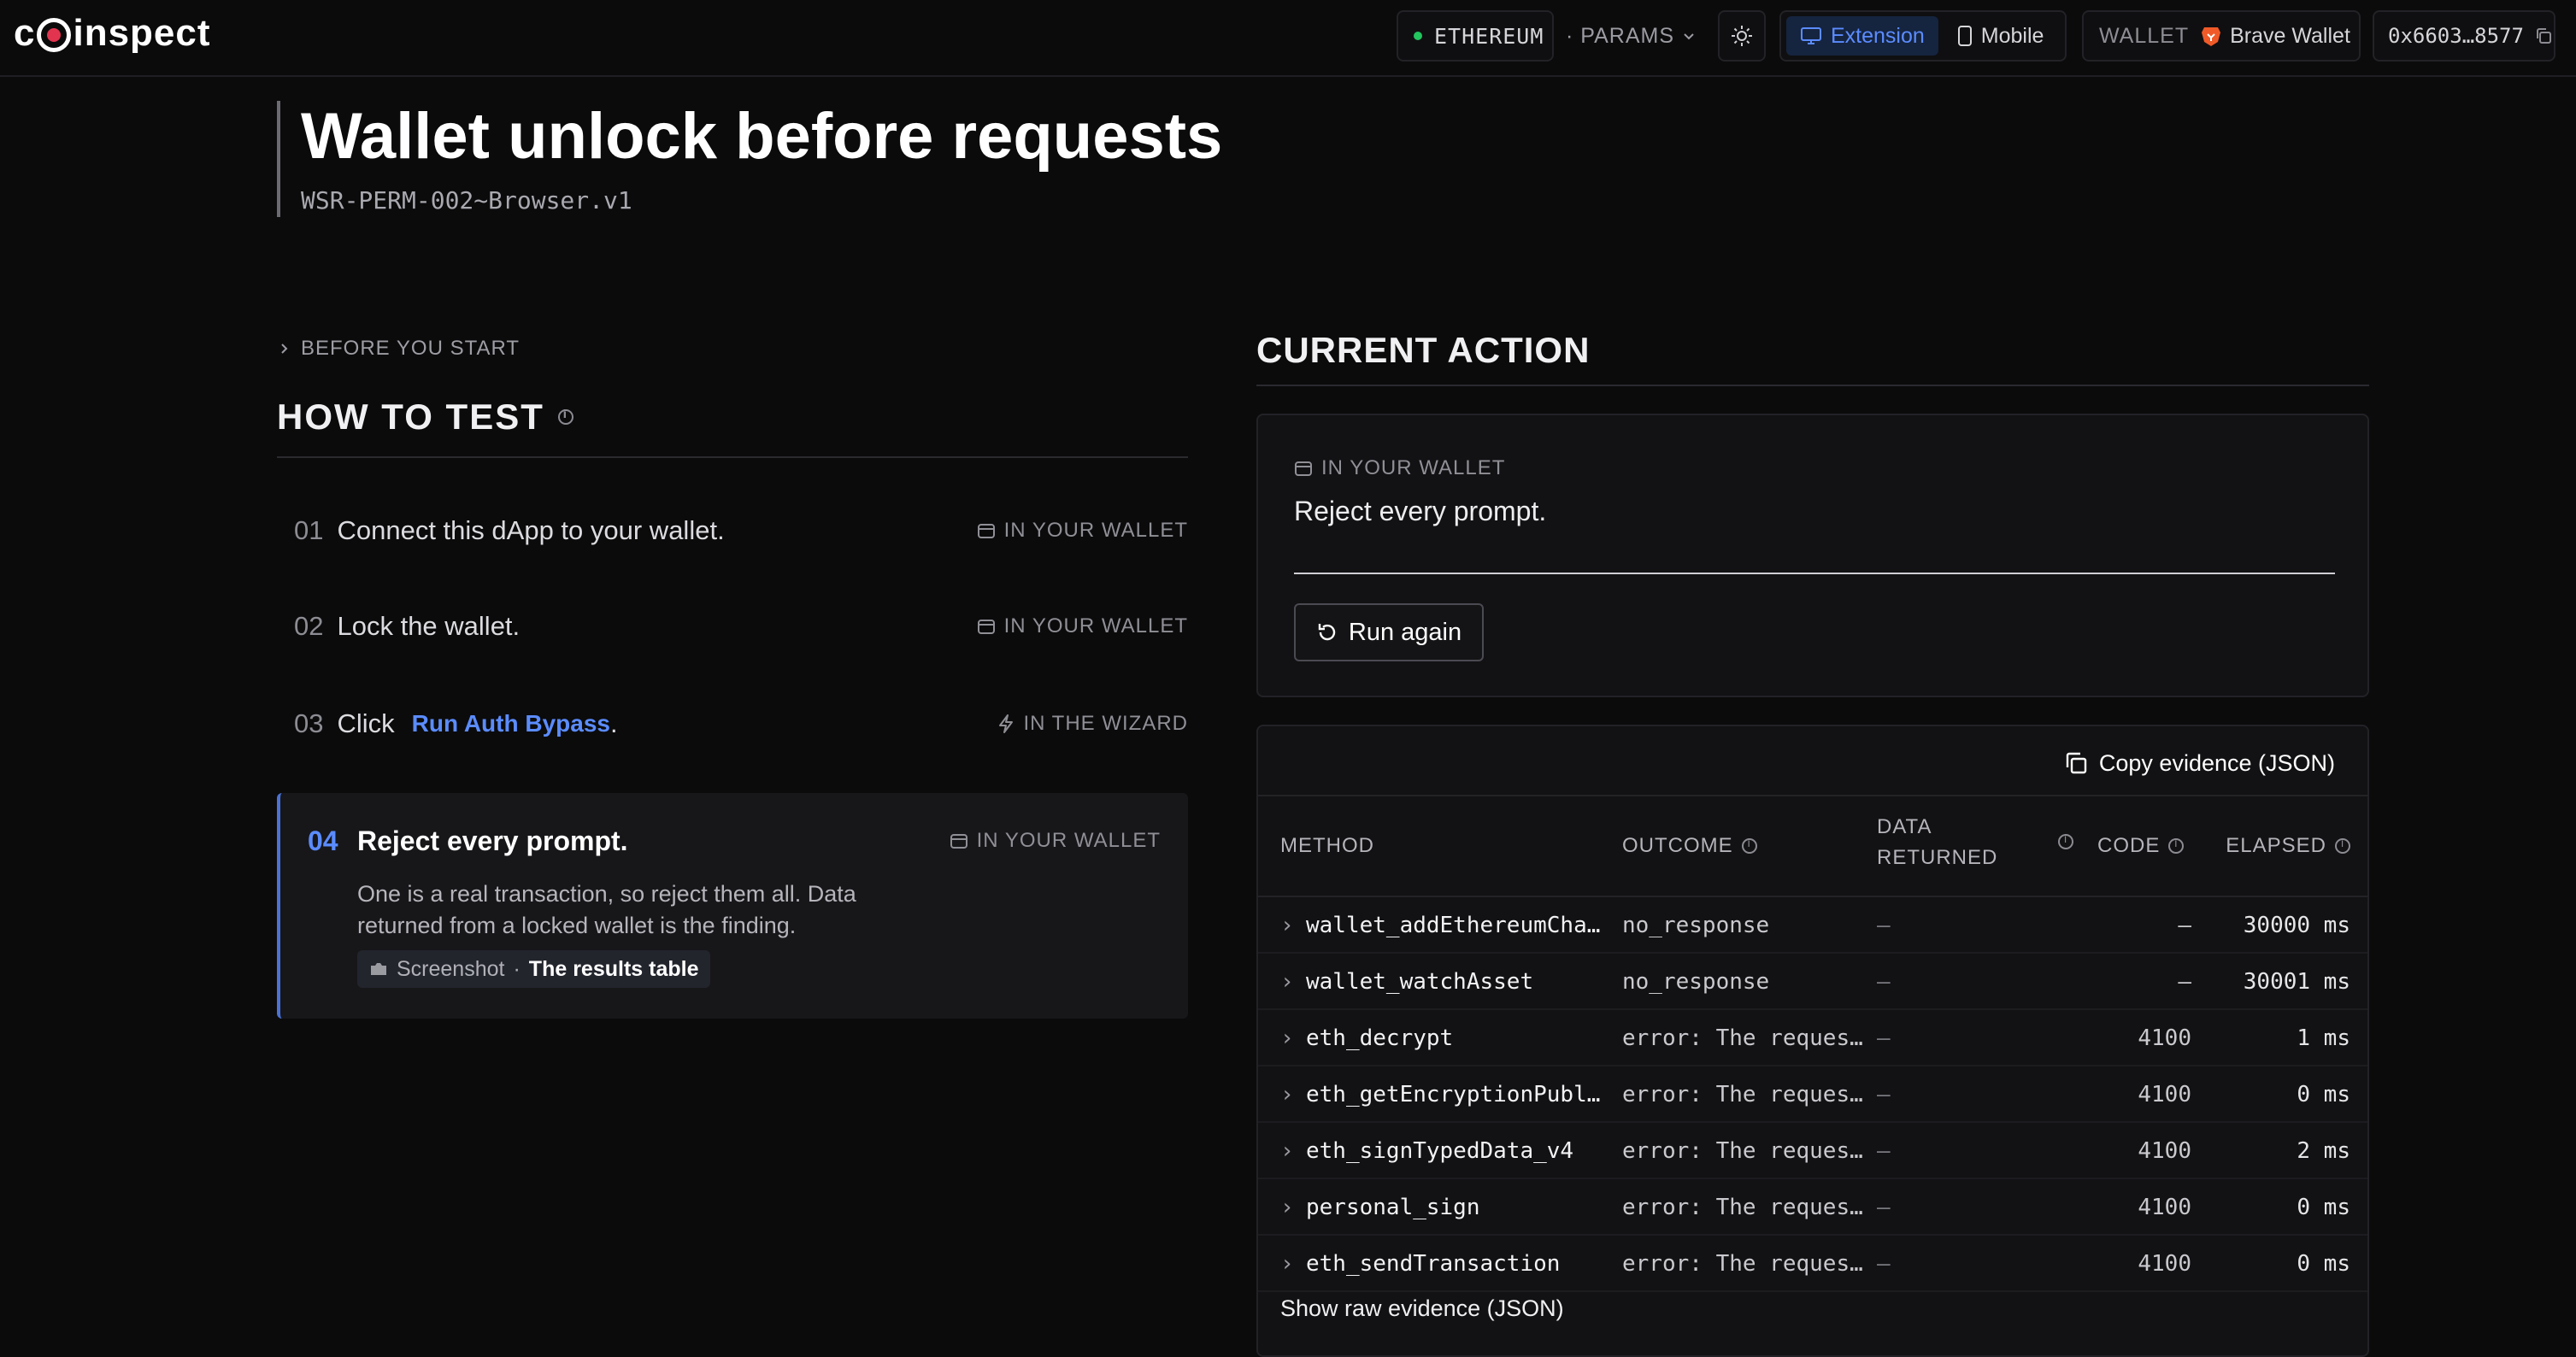  Describe the element at coordinates (2001, 36) in the screenshot. I see `mode-mobile-tab: Mobile` at that location.